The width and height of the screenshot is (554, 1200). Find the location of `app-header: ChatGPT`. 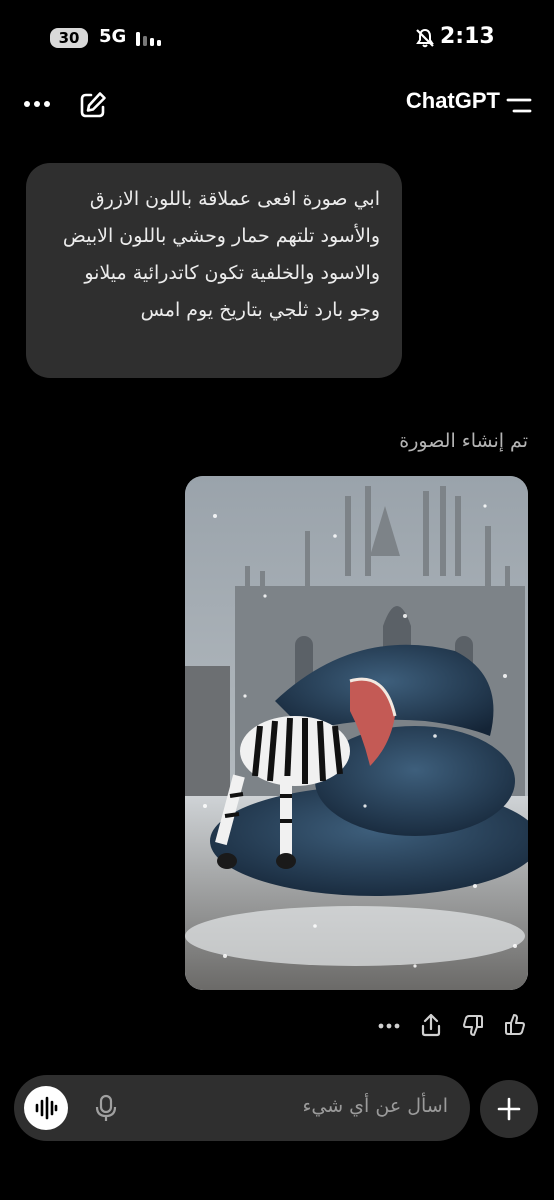

app-header: ChatGPT is located at coordinates (277, 106).